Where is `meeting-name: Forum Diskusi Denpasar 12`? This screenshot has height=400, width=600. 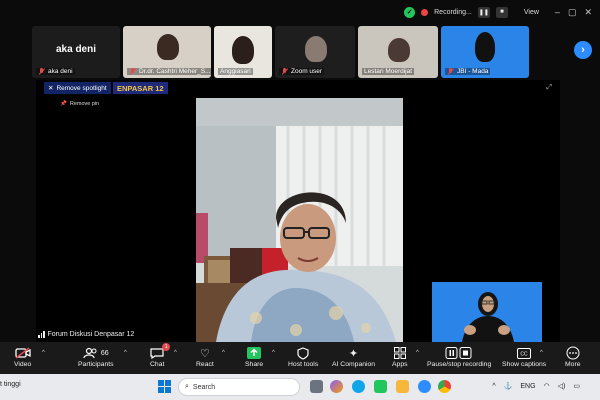
meeting-name: Forum Diskusi Denpasar 12 is located at coordinates (91, 334).